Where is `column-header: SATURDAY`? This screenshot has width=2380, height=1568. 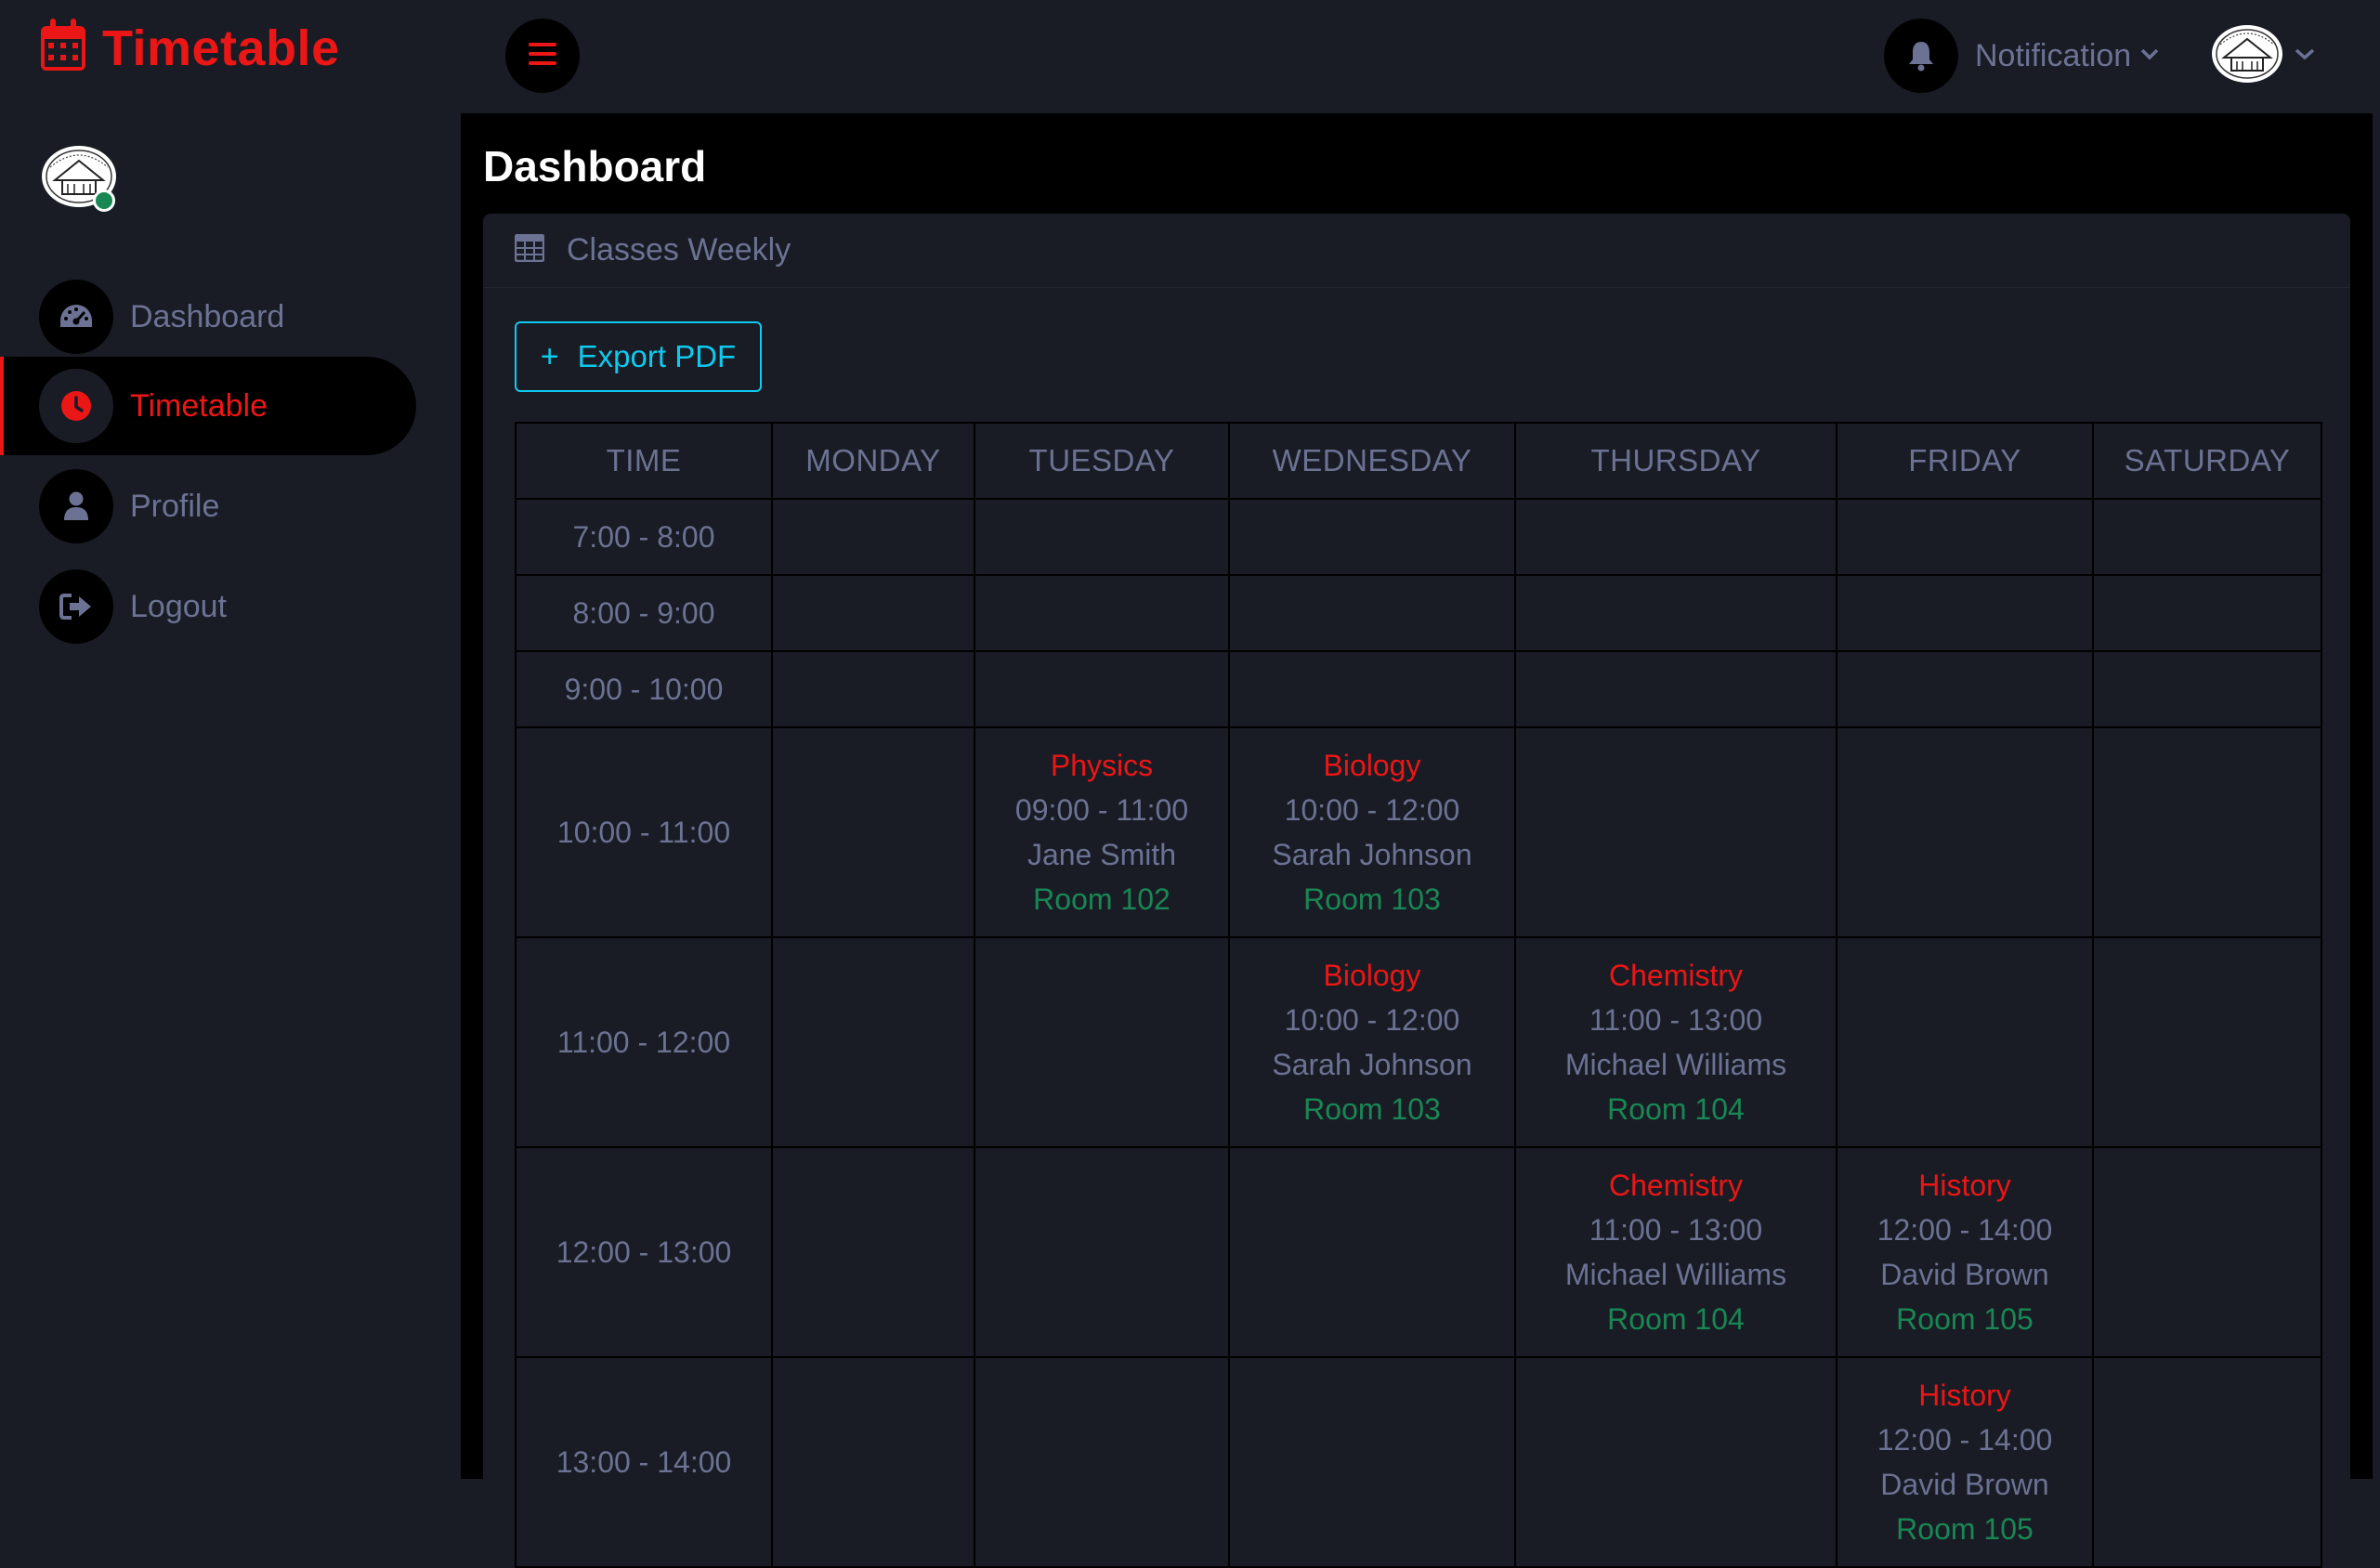 column-header: SATURDAY is located at coordinates (2207, 461).